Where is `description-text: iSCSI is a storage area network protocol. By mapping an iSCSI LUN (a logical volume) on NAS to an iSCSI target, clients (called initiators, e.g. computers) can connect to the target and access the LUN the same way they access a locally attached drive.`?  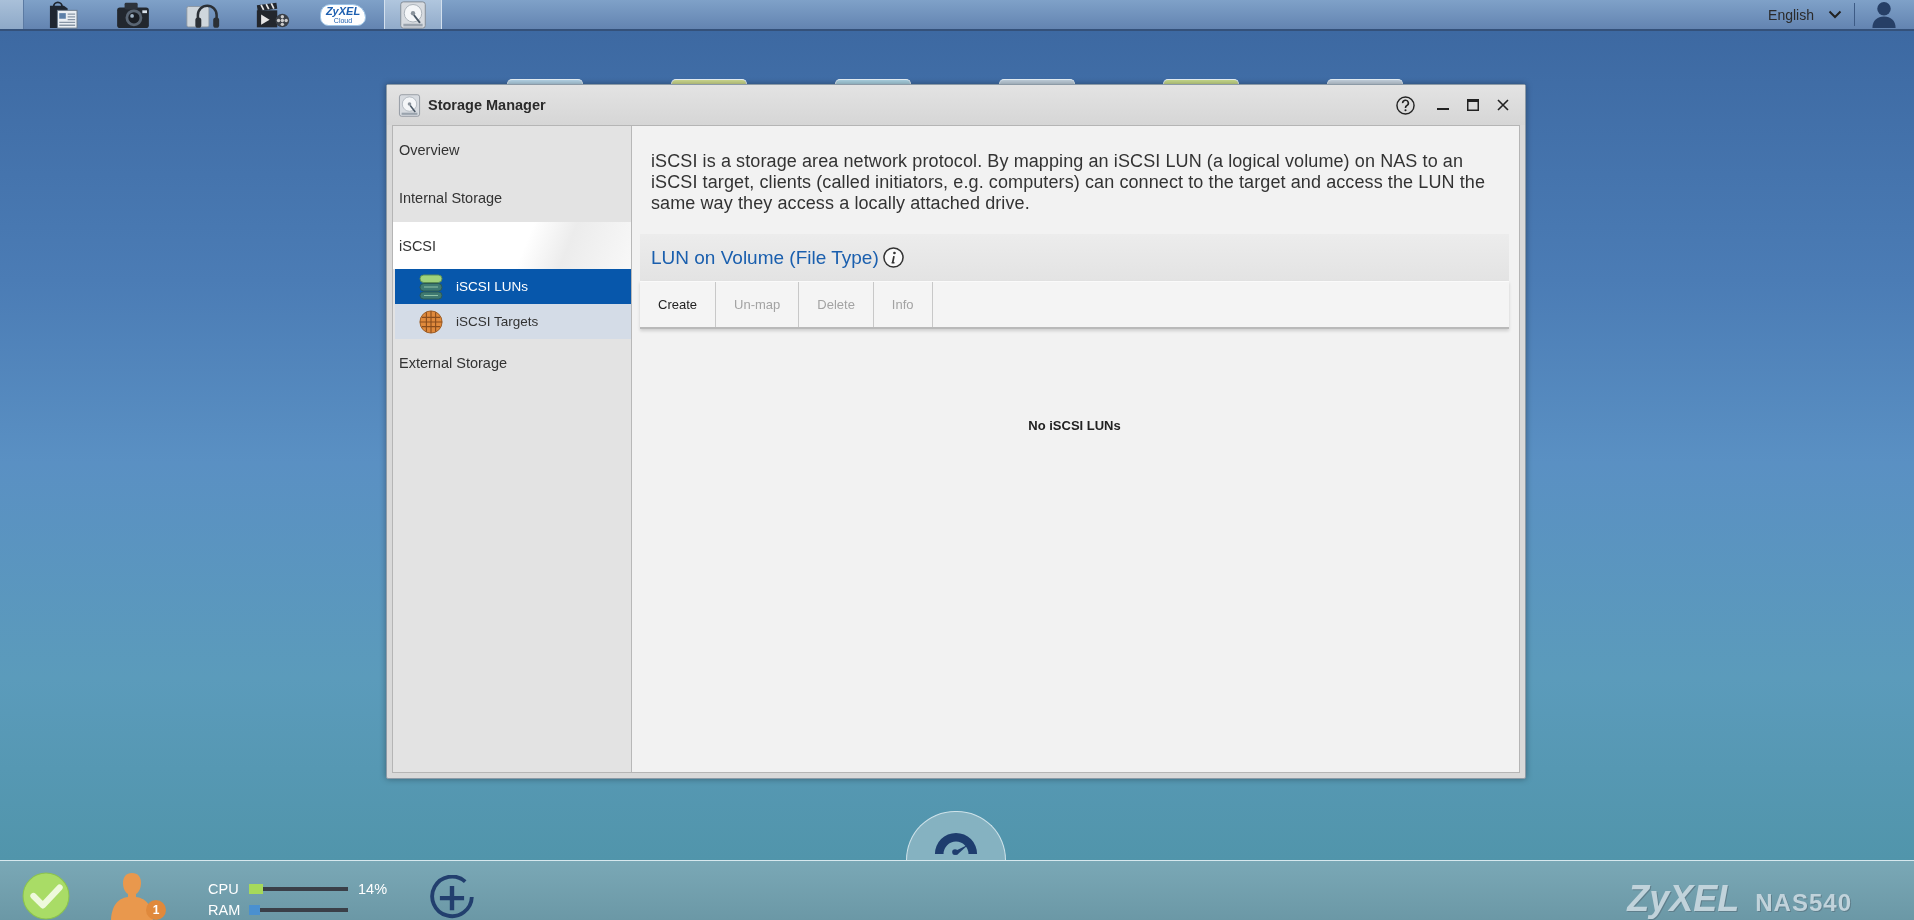 description-text: iSCSI is a storage area network protocol. By mapping an iSCSI LUN (a logical volume) on NAS to an iSCSI target, clients (called initiators, e.g. computers) can connect to the target and access the LUN the same way they access a locally attached drive. is located at coordinates (1068, 182).